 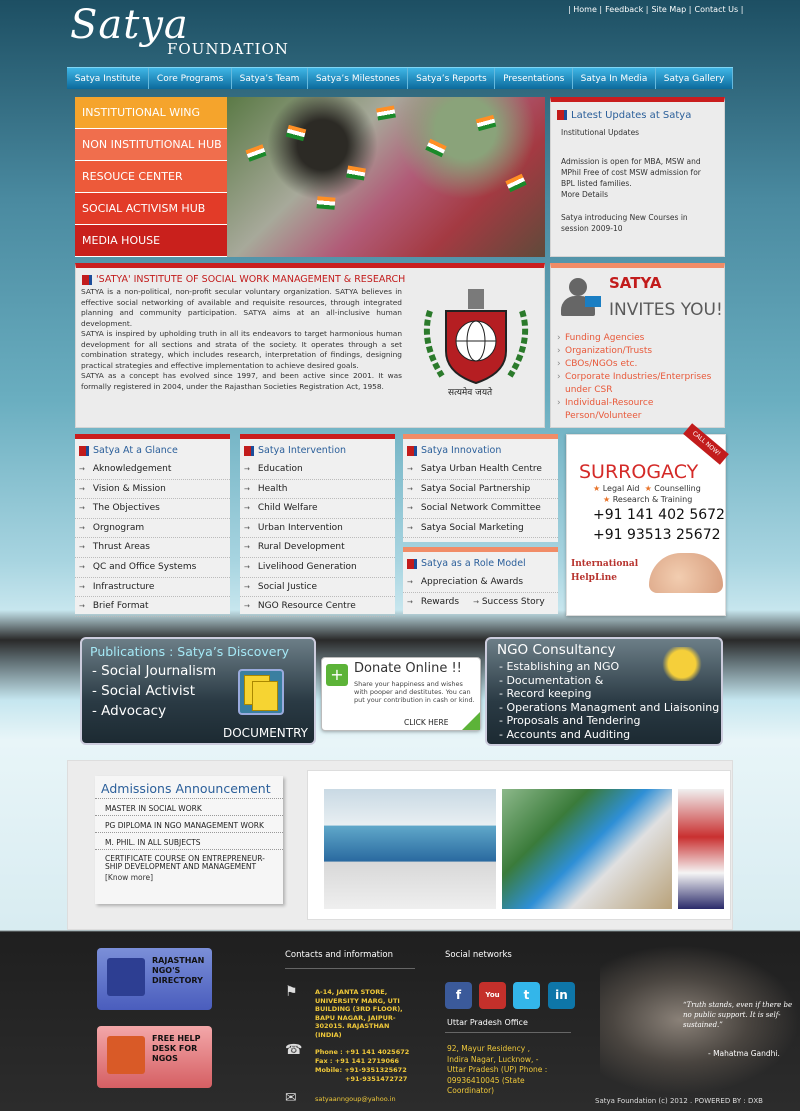 What do you see at coordinates (108, 78) in the screenshot?
I see `nav-satya-institute: Satya Institute` at bounding box center [108, 78].